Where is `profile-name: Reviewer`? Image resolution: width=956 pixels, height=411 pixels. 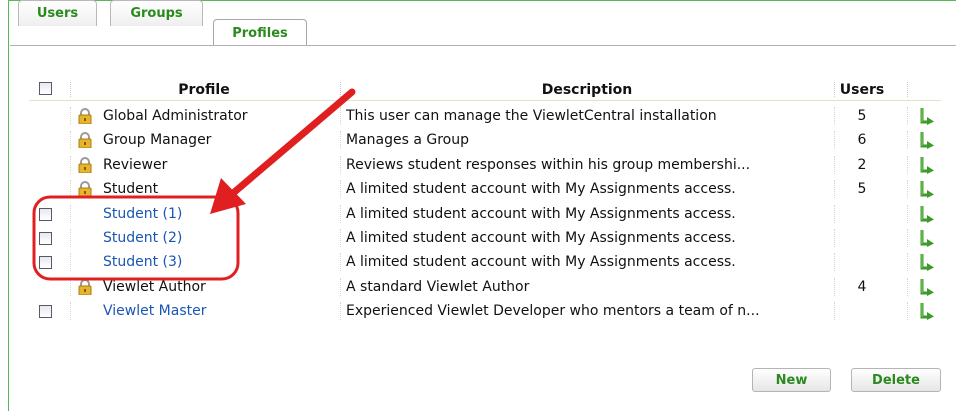 profile-name: Reviewer is located at coordinates (135, 164).